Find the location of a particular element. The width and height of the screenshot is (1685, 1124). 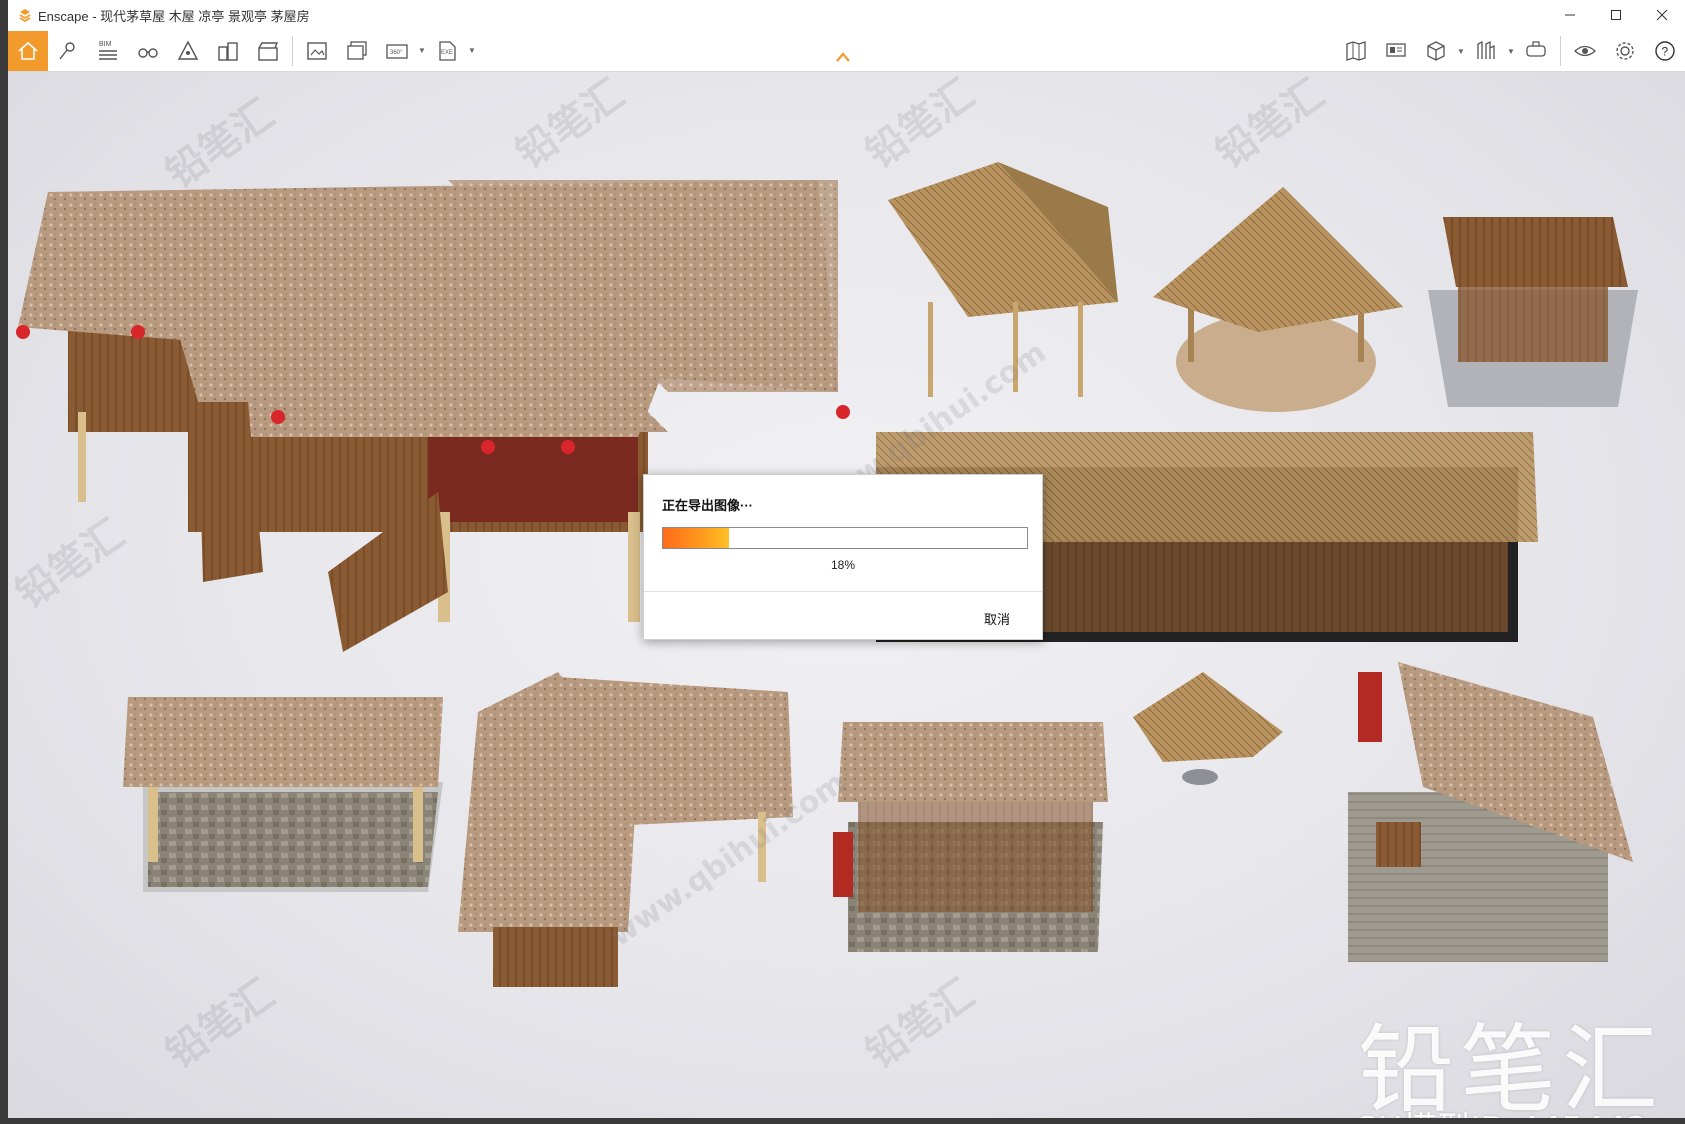

bim-icon: BIM is located at coordinates (108, 50).